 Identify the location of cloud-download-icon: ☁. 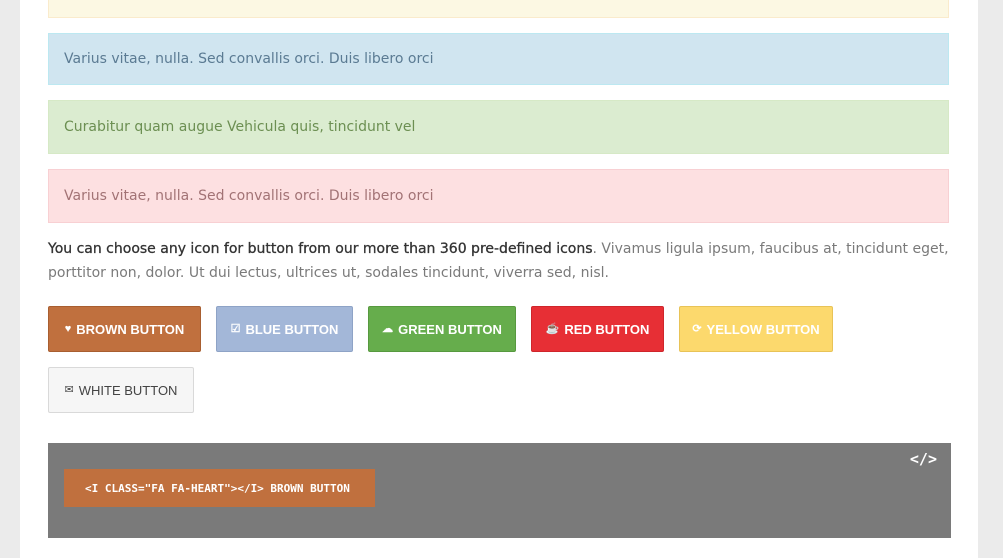
(388, 328).